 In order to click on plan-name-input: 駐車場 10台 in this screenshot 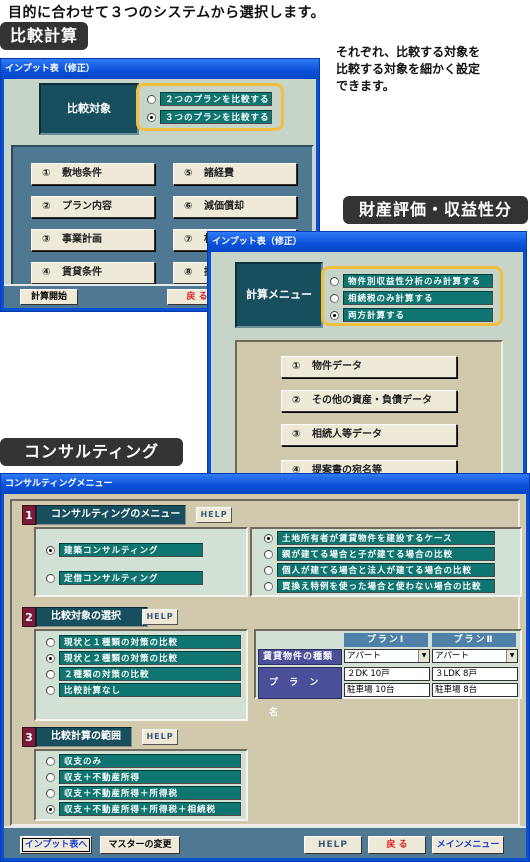, I will do `click(387, 690)`.